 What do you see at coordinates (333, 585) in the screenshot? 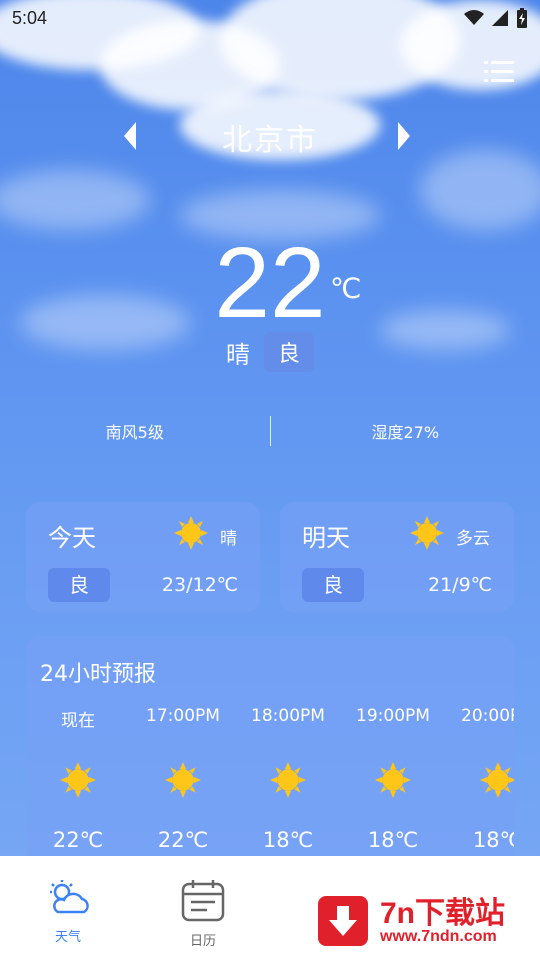
I see `tomorrow-aqi: 良` at bounding box center [333, 585].